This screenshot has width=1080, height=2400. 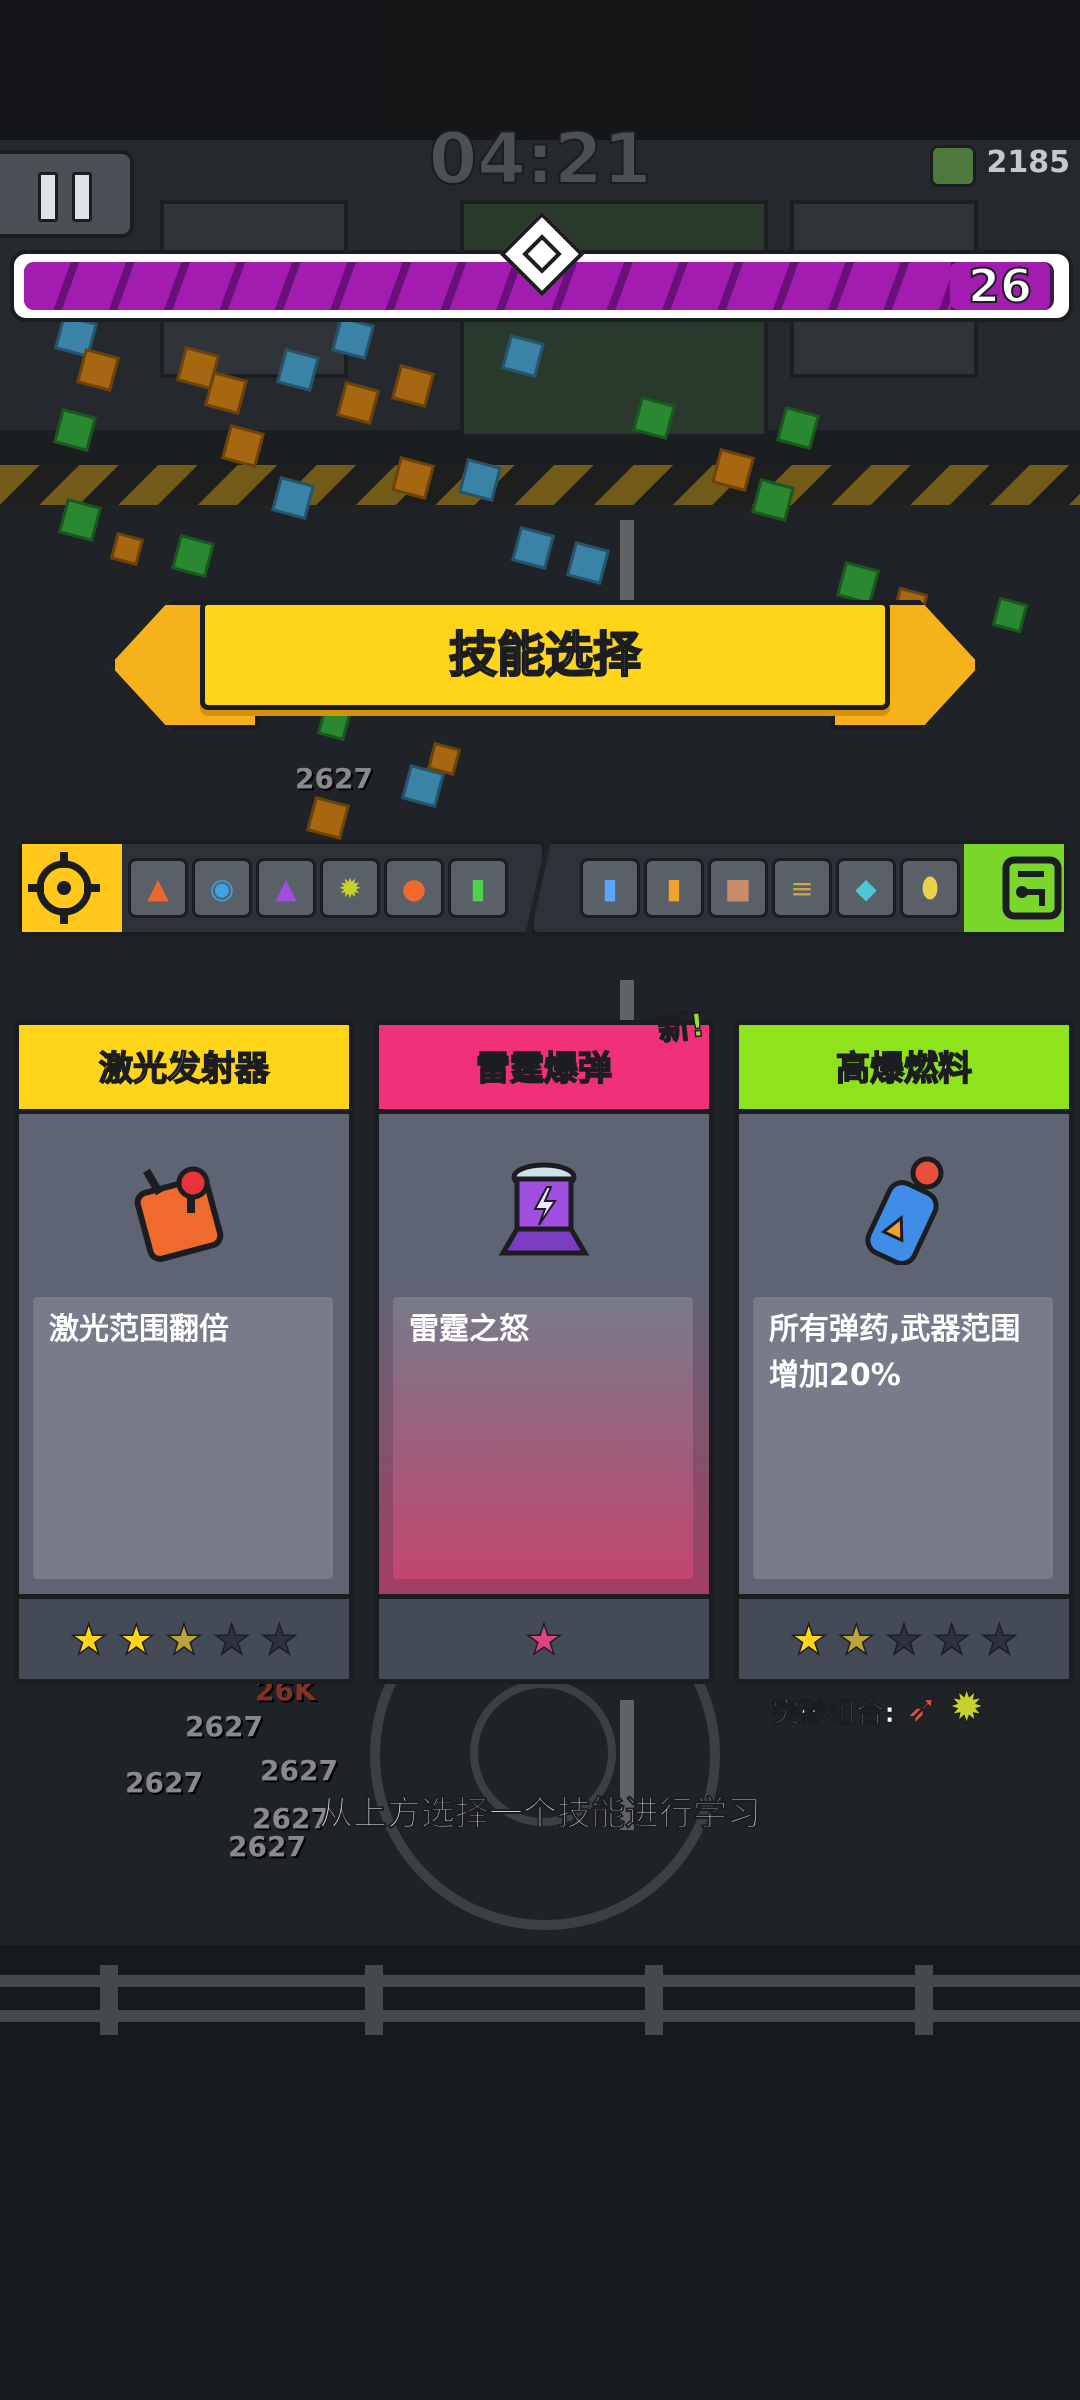 What do you see at coordinates (544, 1210) in the screenshot?
I see `thunder-bomb-icon` at bounding box center [544, 1210].